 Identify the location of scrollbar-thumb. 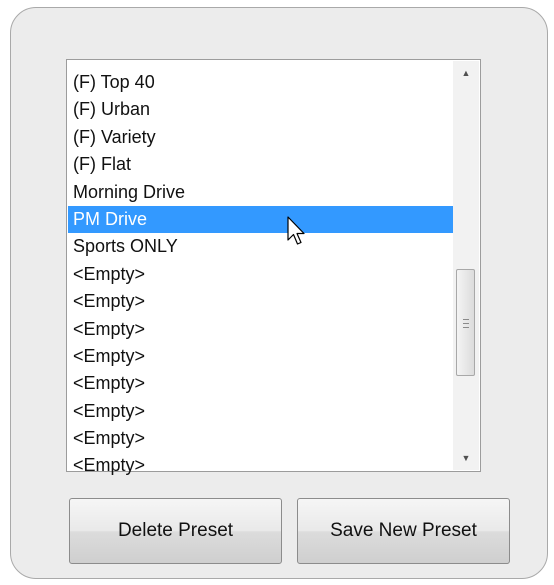
(465, 322).